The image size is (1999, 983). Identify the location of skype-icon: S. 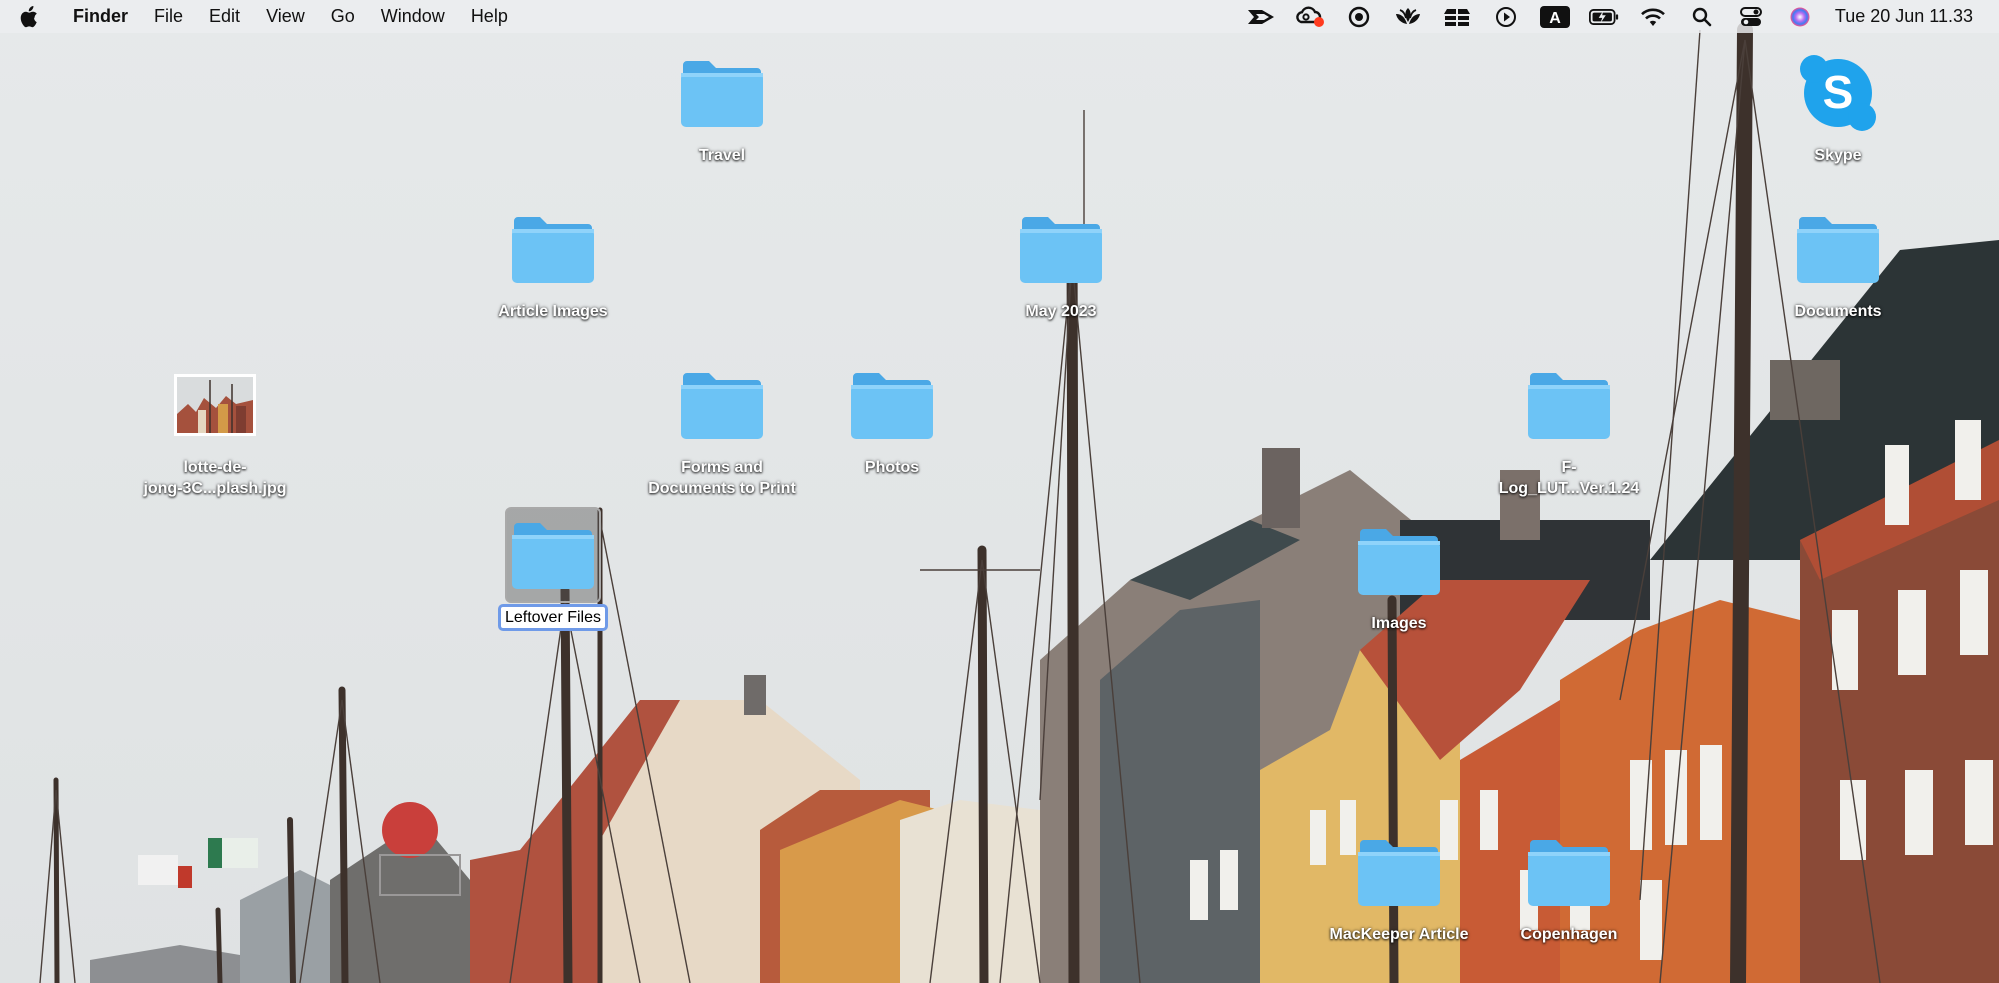
(1838, 93).